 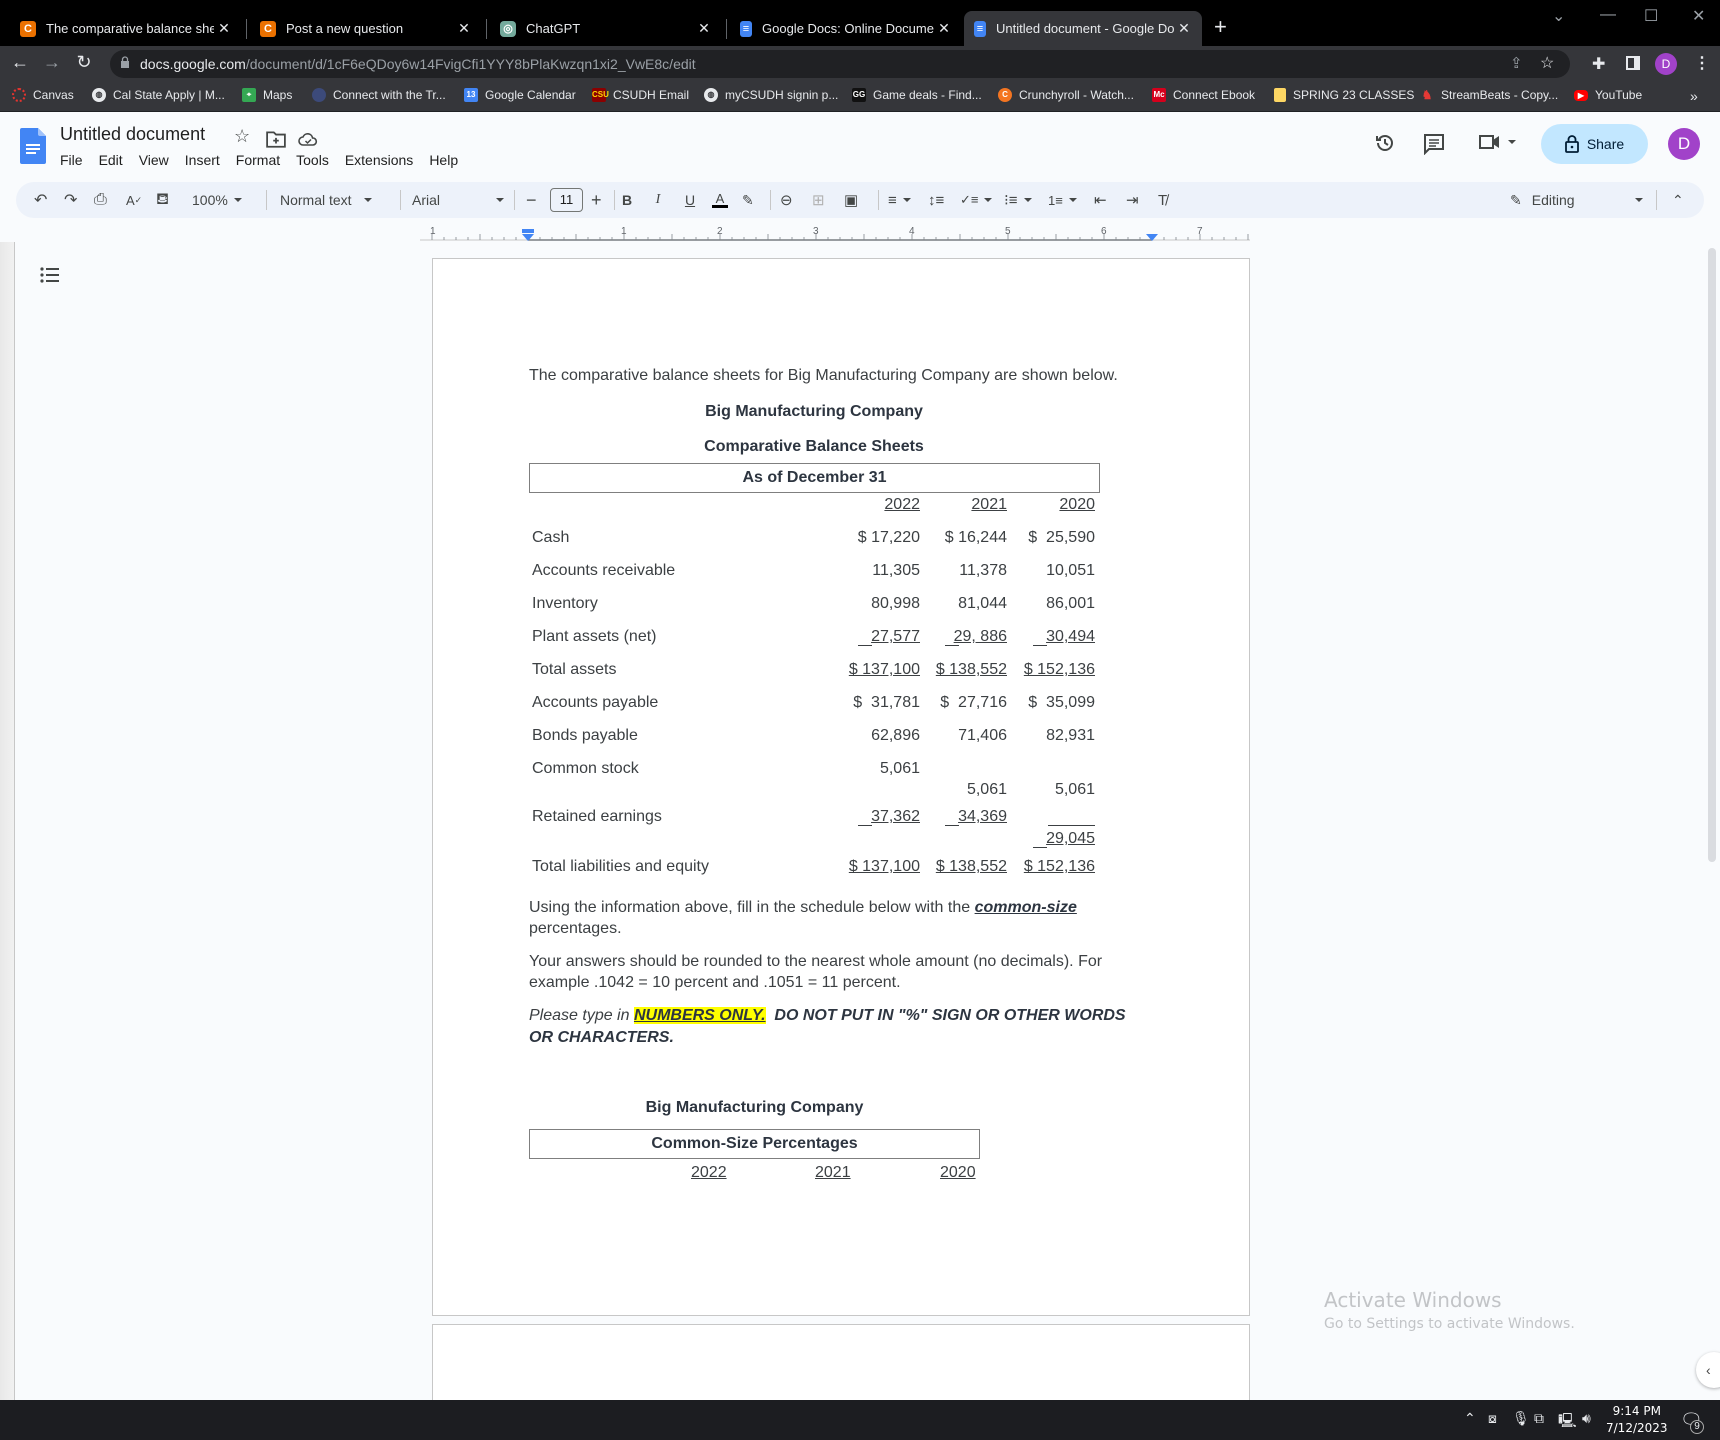 I want to click on browser-tab: ◎ ChatGPT ✕, so click(x=606, y=28).